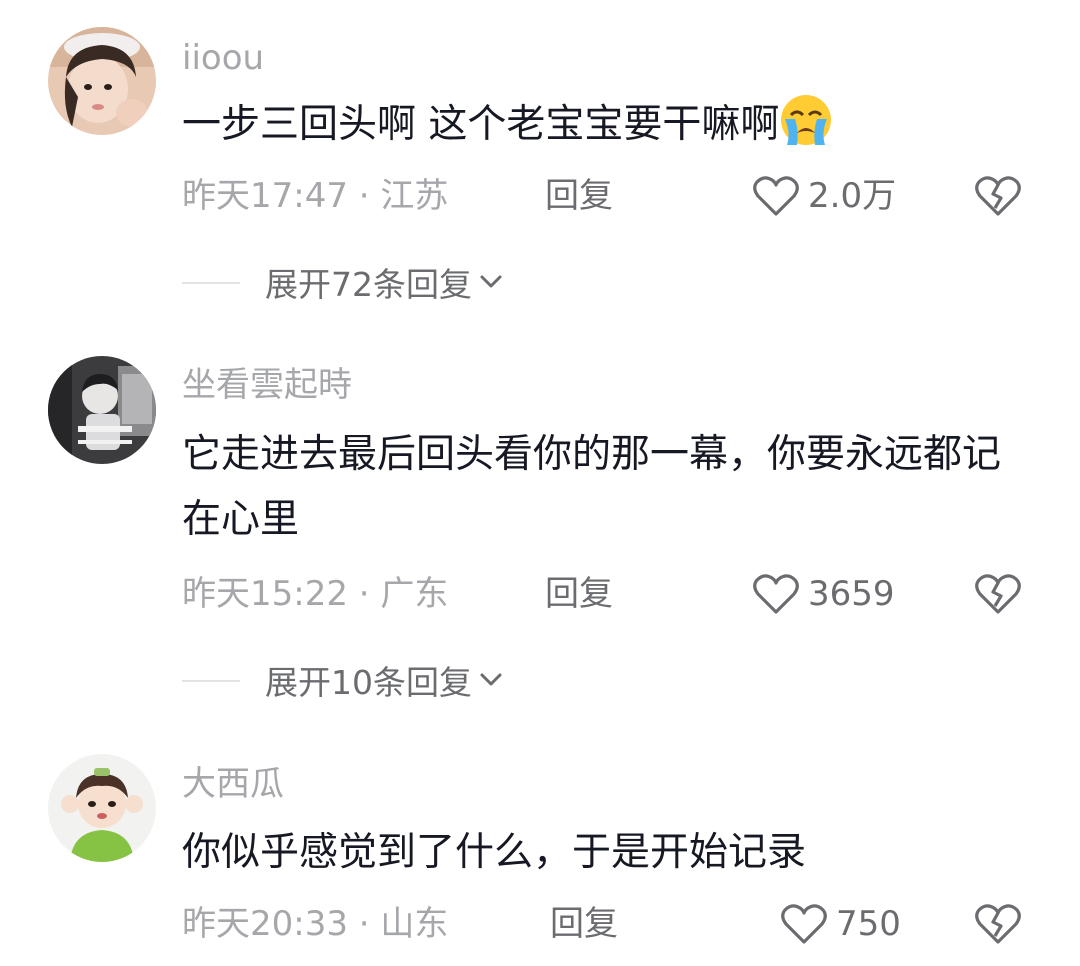 The height and width of the screenshot is (966, 1080). What do you see at coordinates (368, 682) in the screenshot?
I see `expand-replies-label: 展开10条回复` at bounding box center [368, 682].